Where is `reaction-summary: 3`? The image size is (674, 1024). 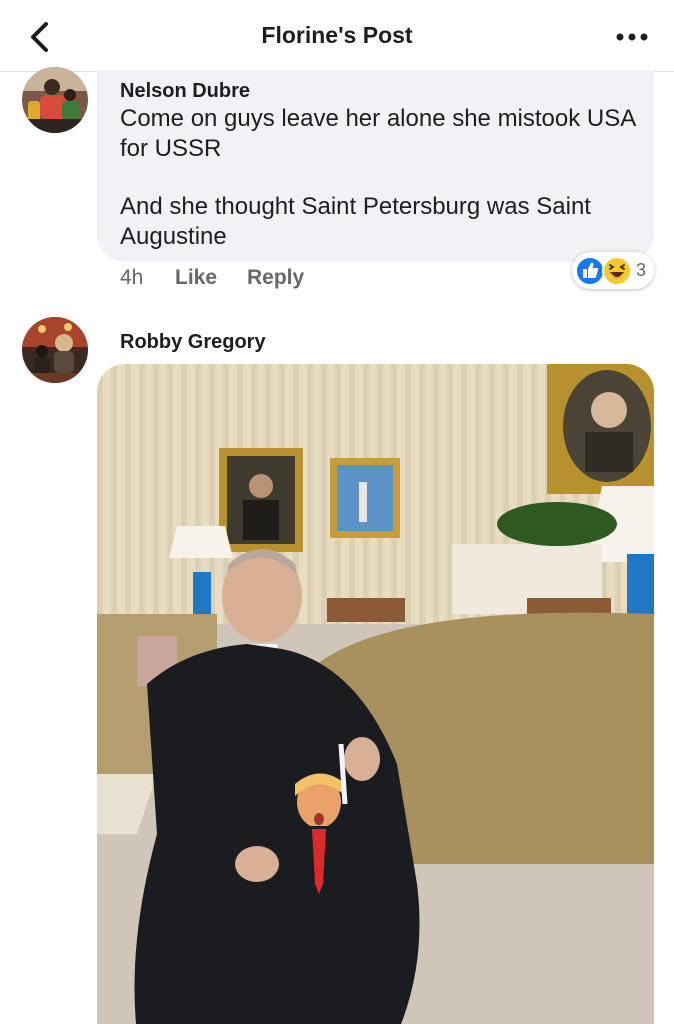
reaction-summary: 3 is located at coordinates (613, 270).